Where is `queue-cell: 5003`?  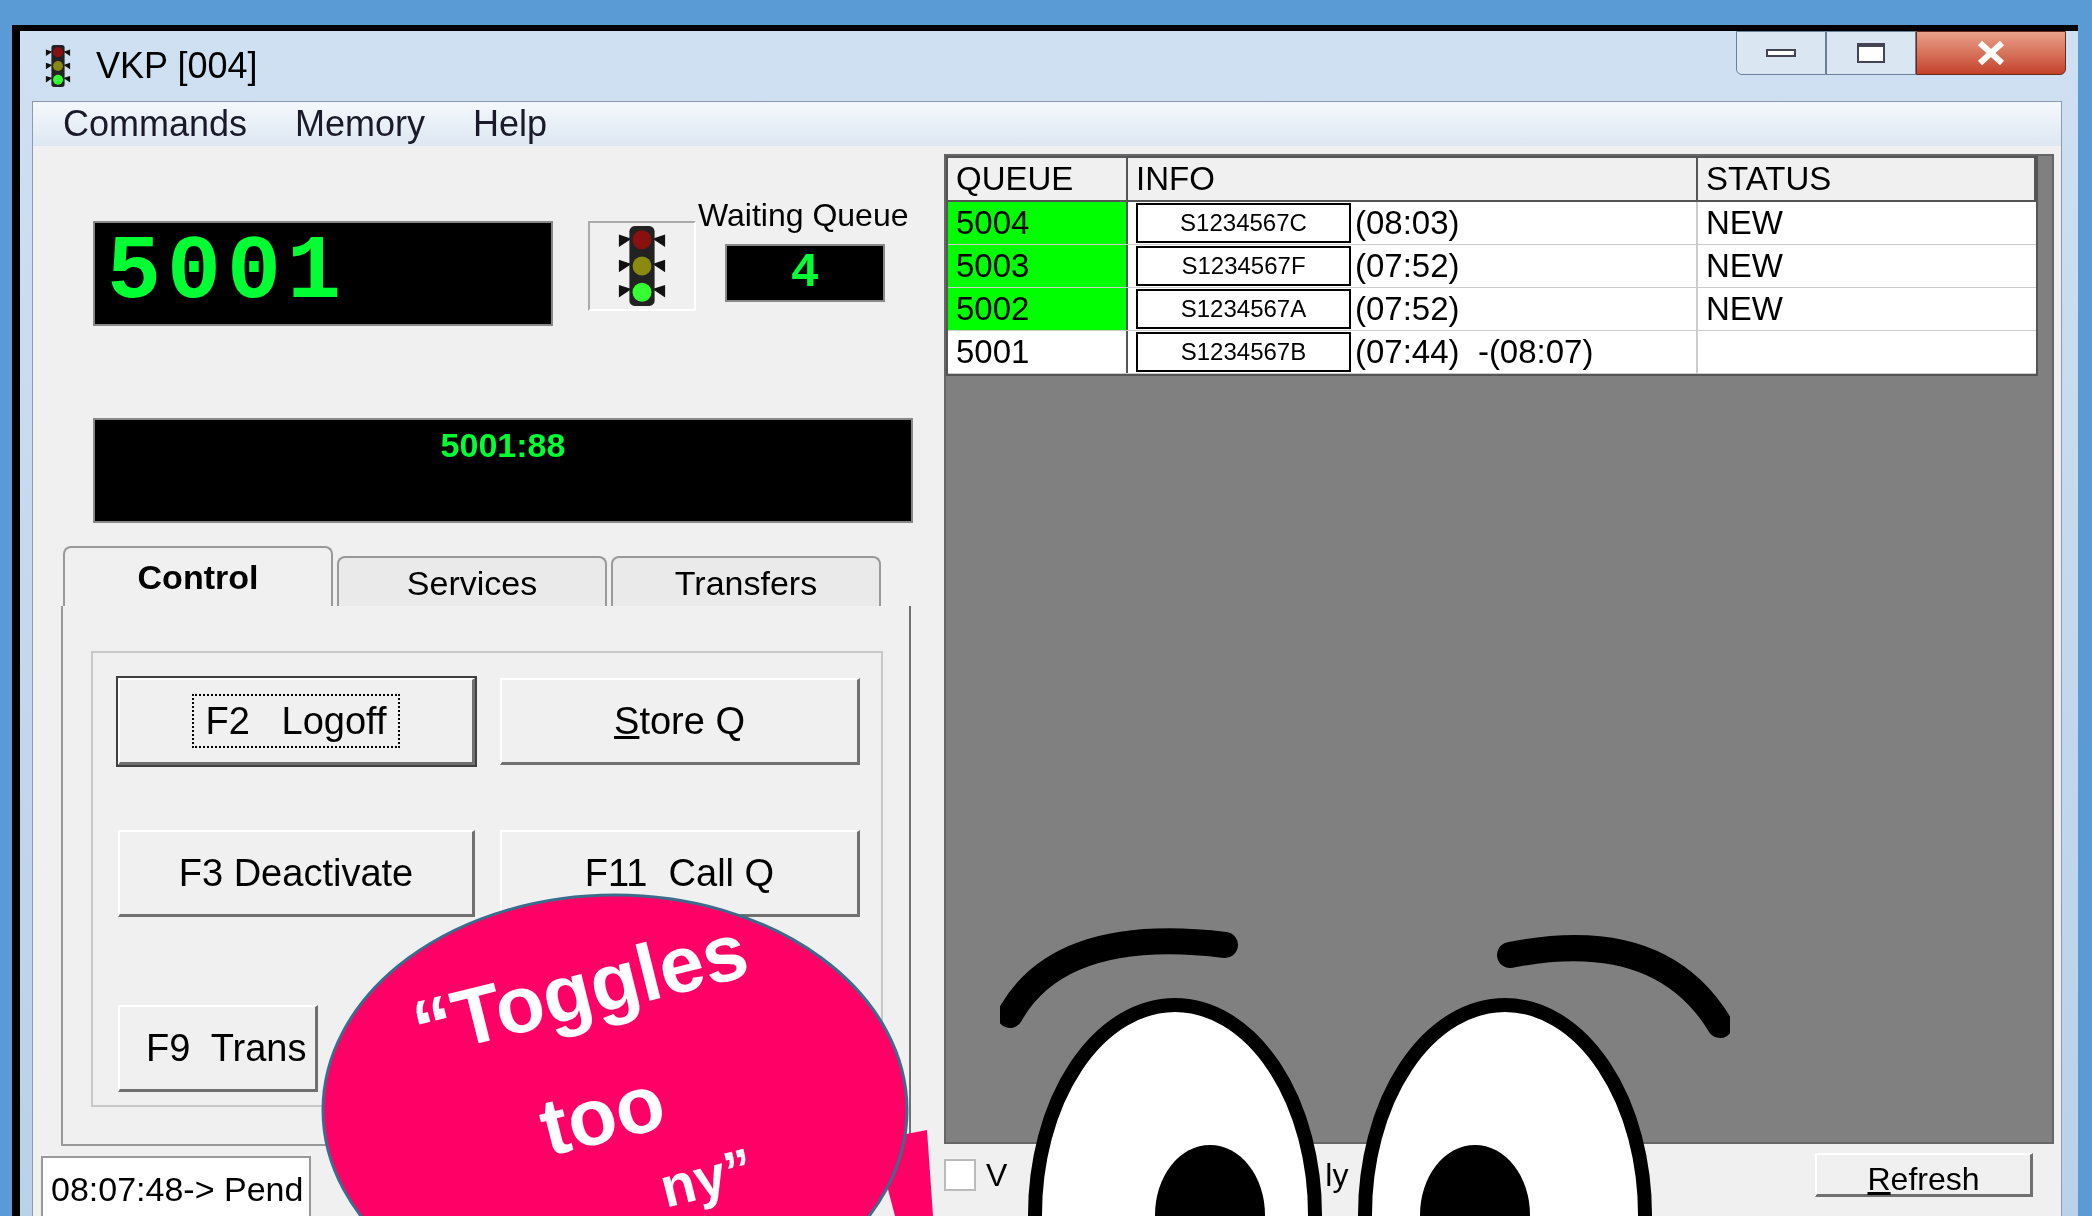
queue-cell: 5003 is located at coordinates (1038, 266).